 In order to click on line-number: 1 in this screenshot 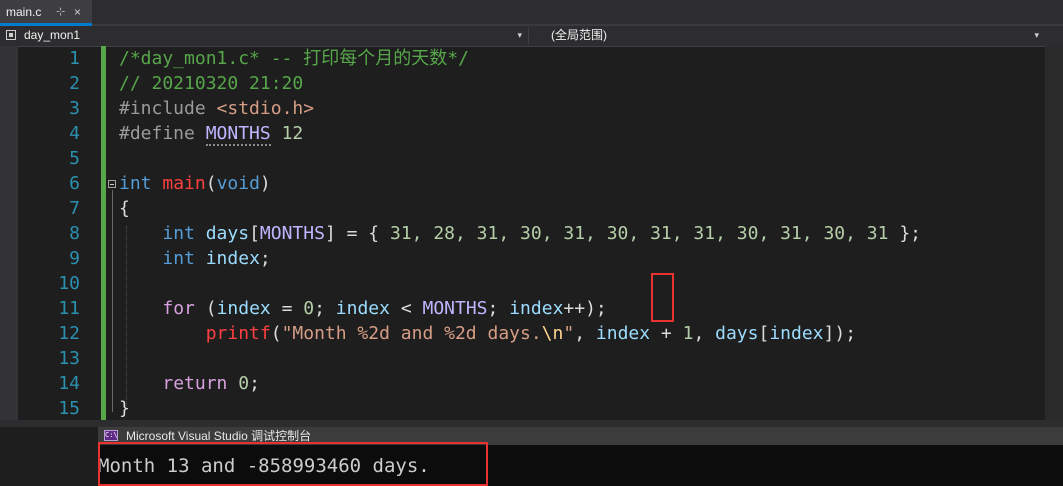, I will do `click(74, 58)`.